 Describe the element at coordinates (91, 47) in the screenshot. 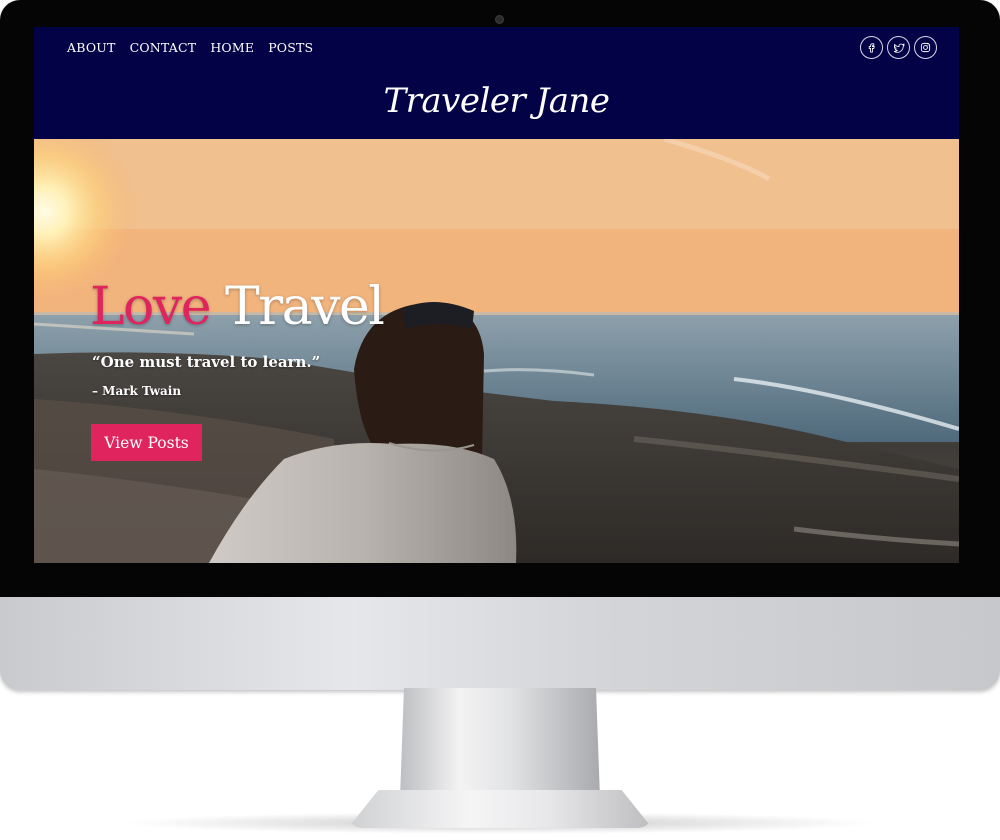

I see `nav-about: ABOUT` at that location.